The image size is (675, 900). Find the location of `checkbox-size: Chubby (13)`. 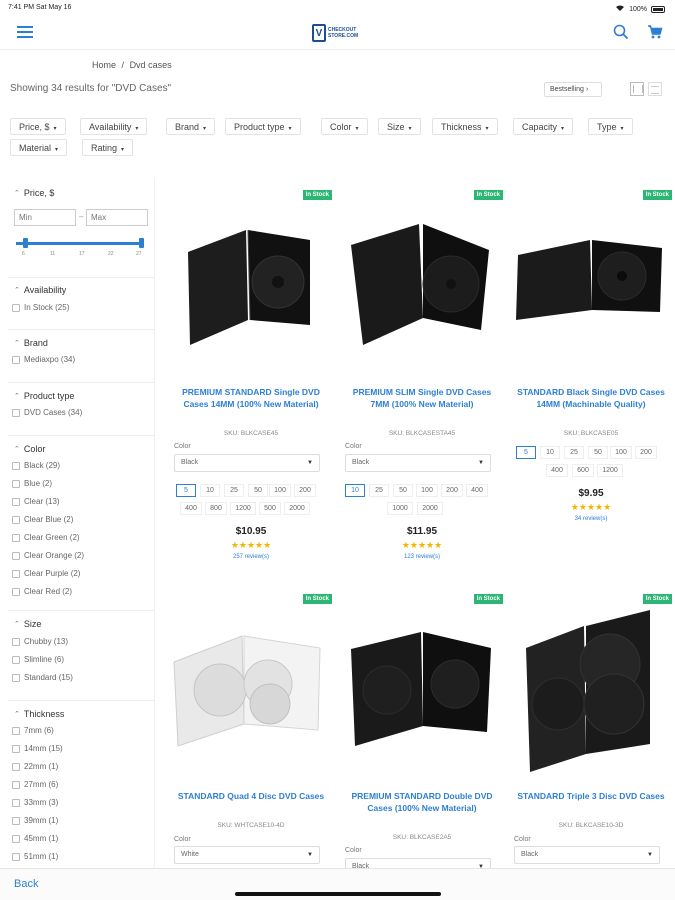

checkbox-size: Chubby (13) is located at coordinates (40, 641).